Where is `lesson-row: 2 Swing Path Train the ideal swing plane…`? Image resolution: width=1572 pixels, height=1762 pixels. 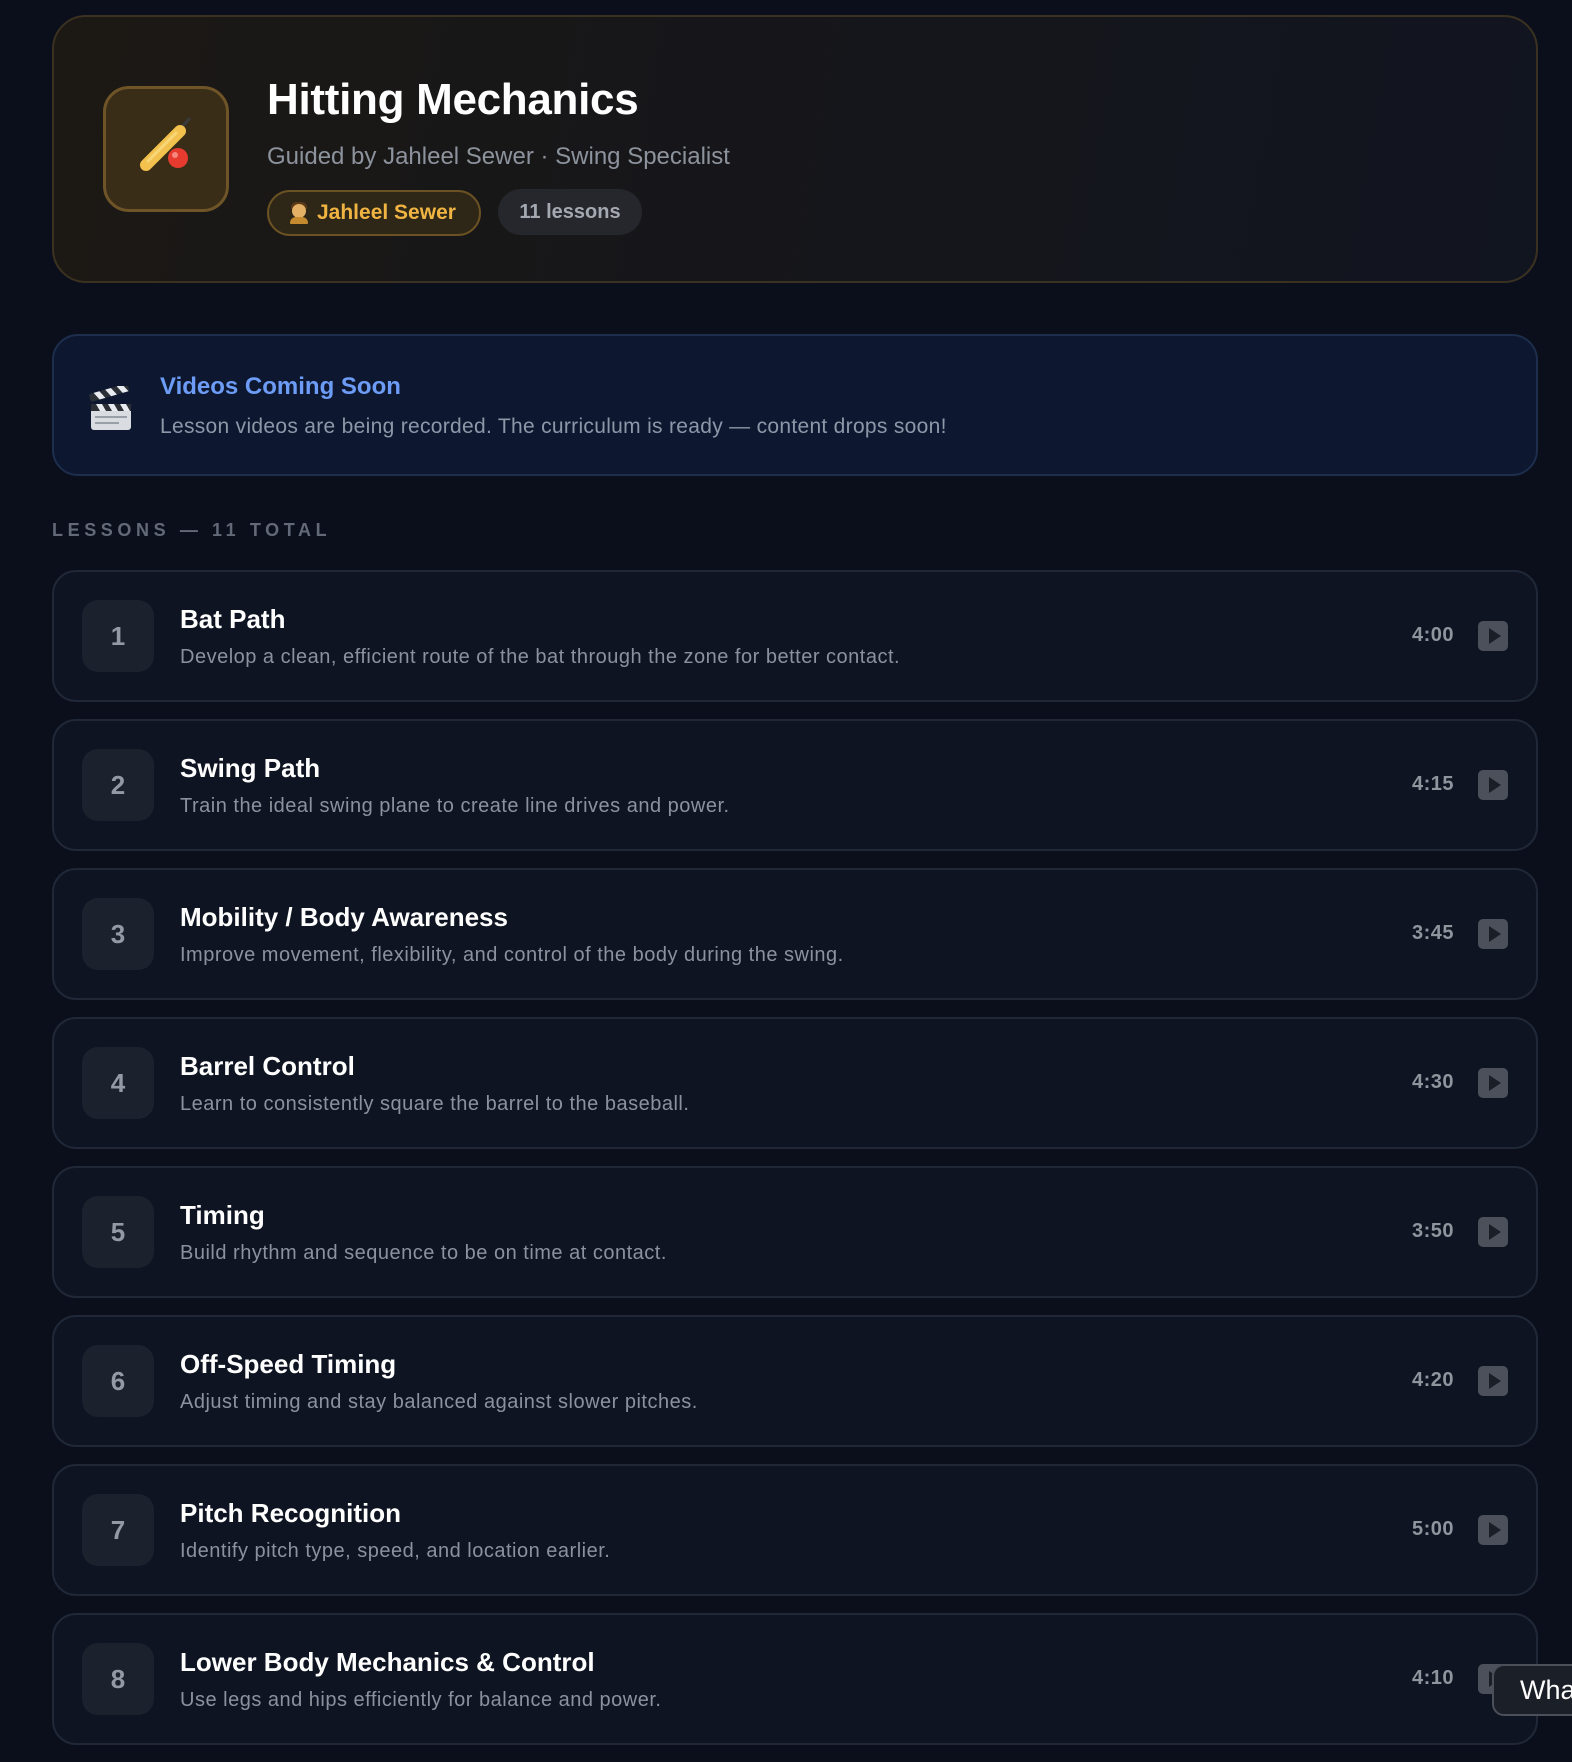 lesson-row: 2 Swing Path Train the ideal swing plane… is located at coordinates (795, 785).